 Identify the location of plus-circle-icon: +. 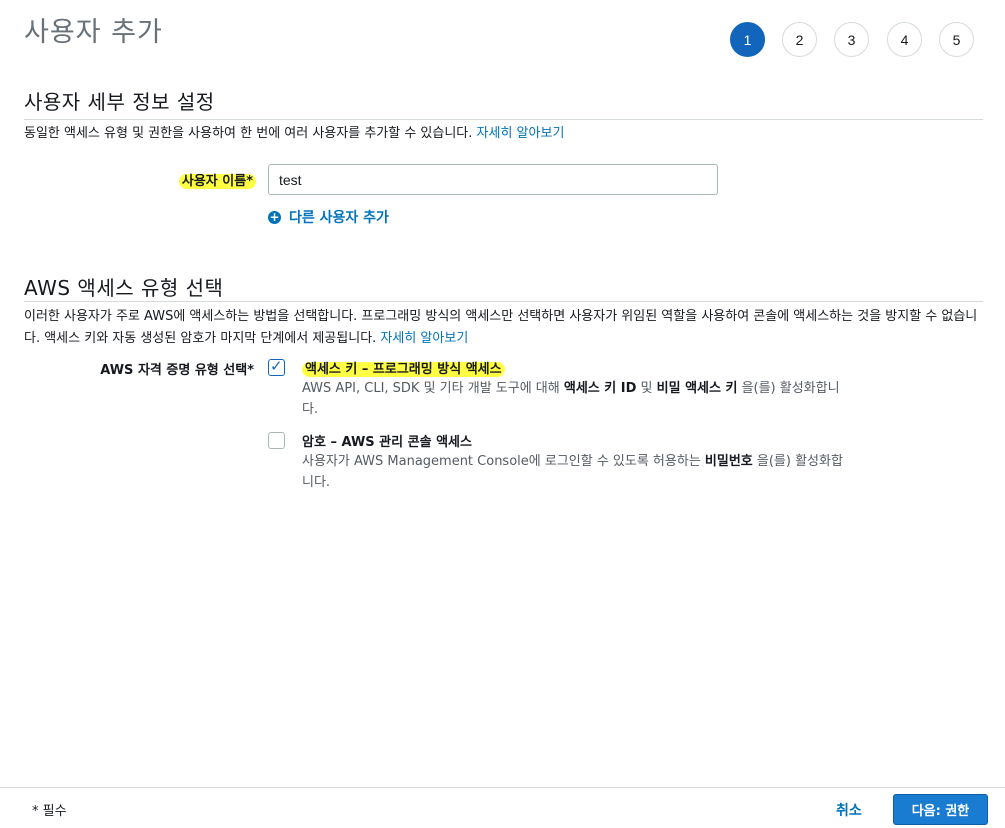
(274, 216).